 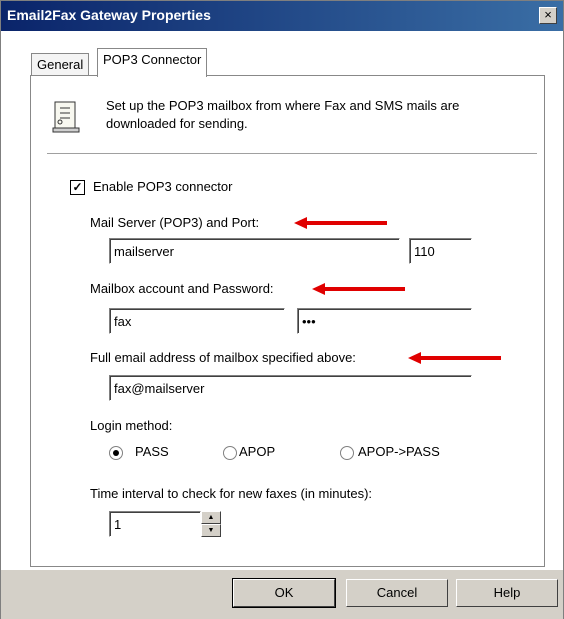 What do you see at coordinates (66, 117) in the screenshot?
I see `document-settings-icon` at bounding box center [66, 117].